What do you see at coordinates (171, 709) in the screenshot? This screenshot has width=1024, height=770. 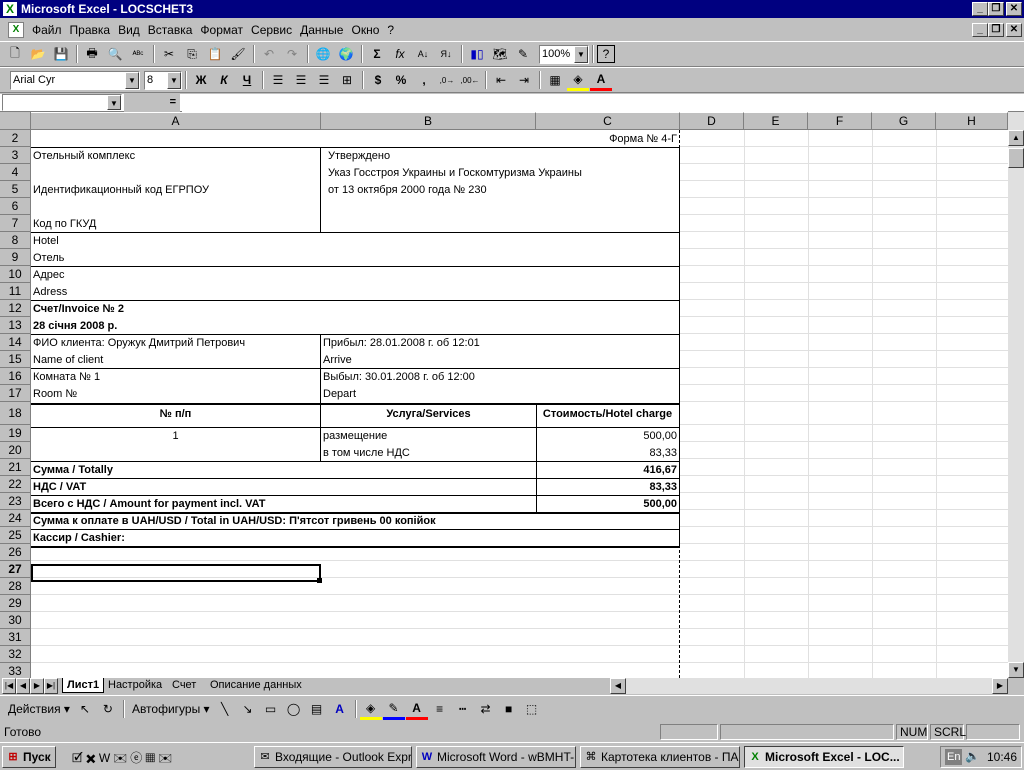 I see `autoshapes-menu: Автофигуры ▾` at bounding box center [171, 709].